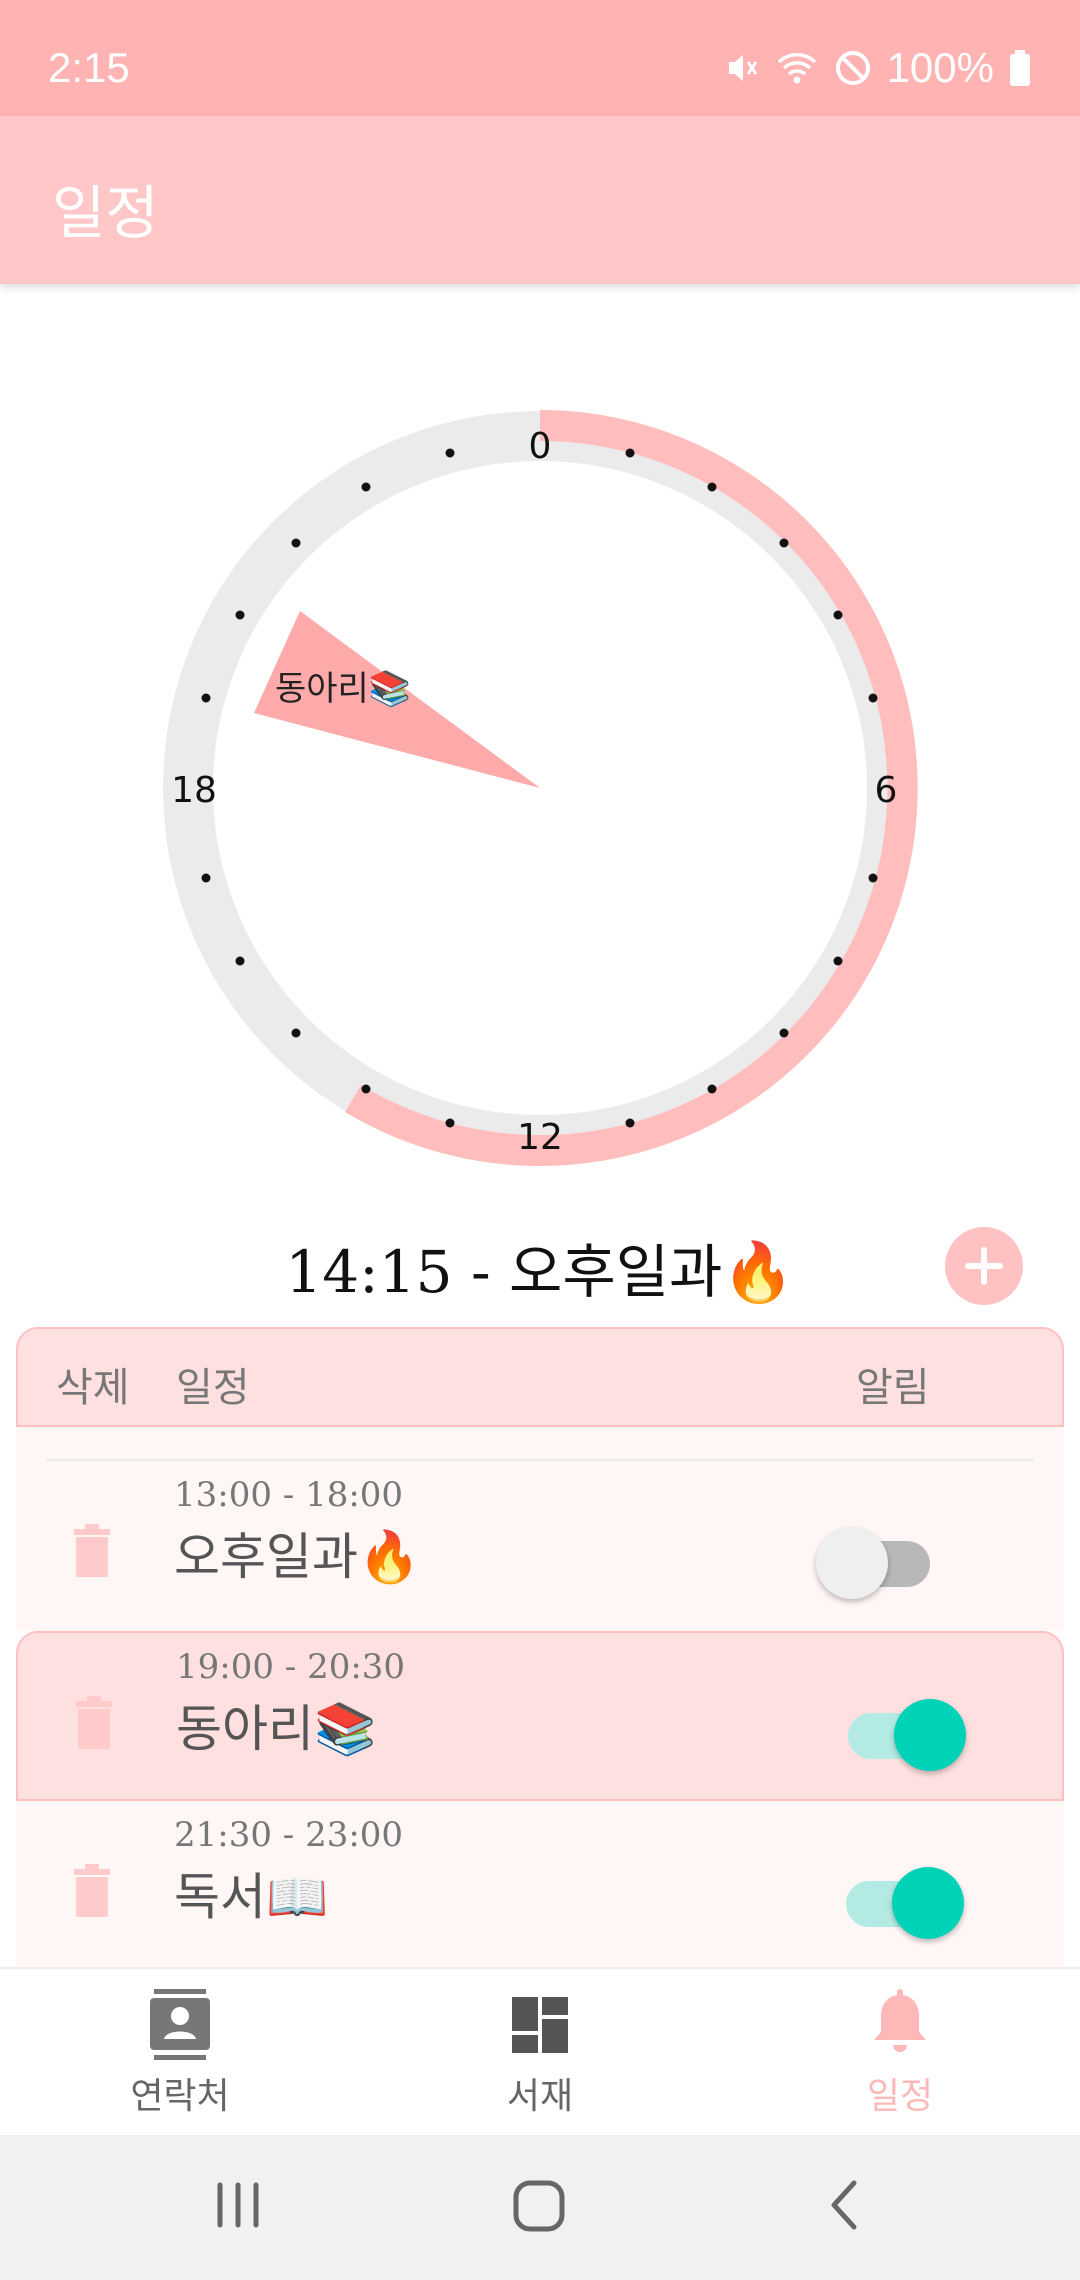 This screenshot has height=2280, width=1080. I want to click on mute-vibrate-icon, so click(741, 68).